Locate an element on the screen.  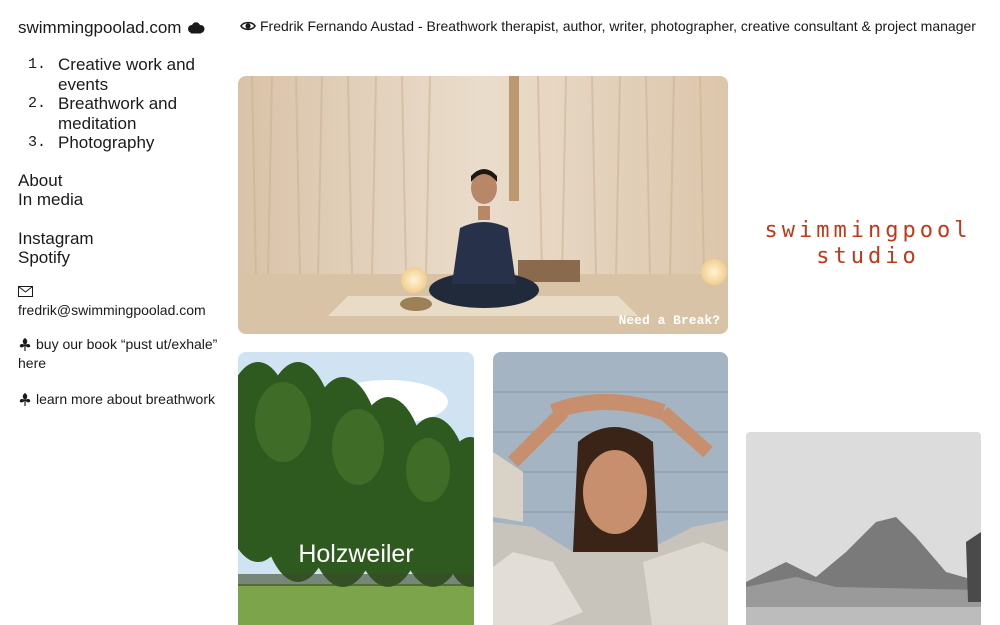
book-cta: buy our book “pust ut/exhale” here is located at coordinates (123, 354).